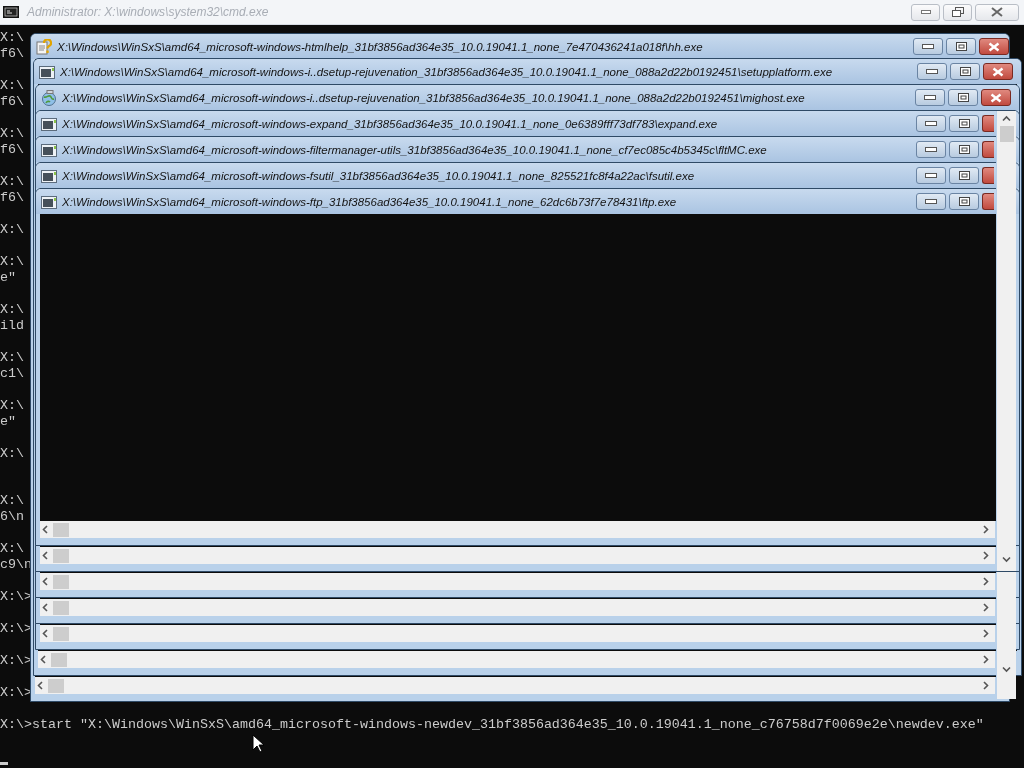 The width and height of the screenshot is (1024, 768). I want to click on mouse-pointer-icon, so click(258, 743).